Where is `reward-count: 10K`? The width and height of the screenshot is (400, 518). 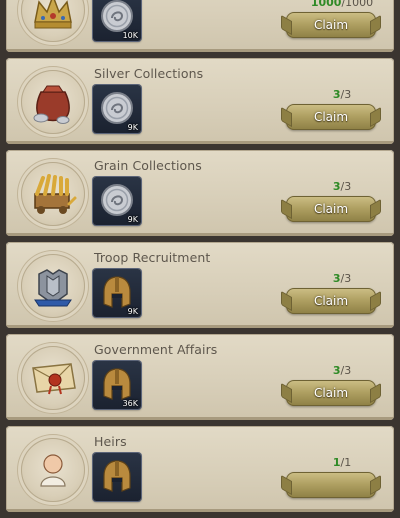 reward-count: 10K is located at coordinates (130, 35).